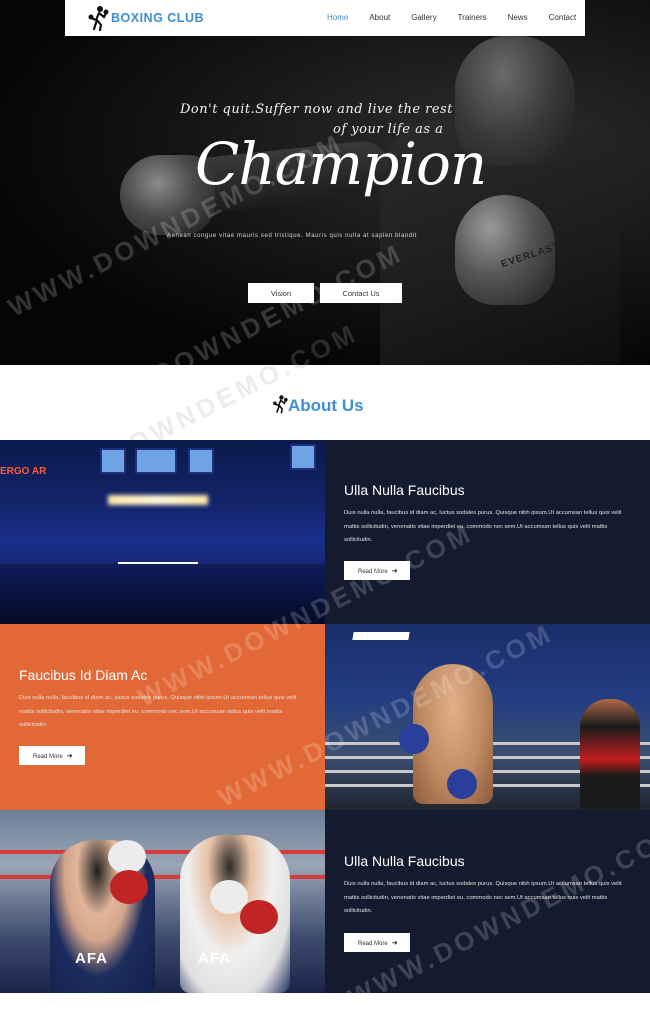 This screenshot has height=1014, width=650. I want to click on white-glove, so click(127, 857).